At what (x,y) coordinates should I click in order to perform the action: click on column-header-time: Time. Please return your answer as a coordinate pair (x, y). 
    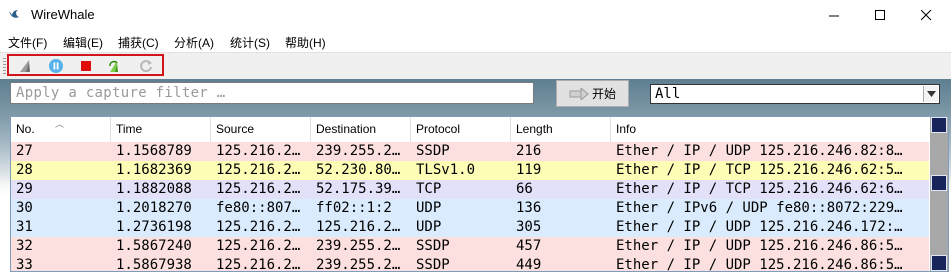
    Looking at the image, I should click on (161, 129).